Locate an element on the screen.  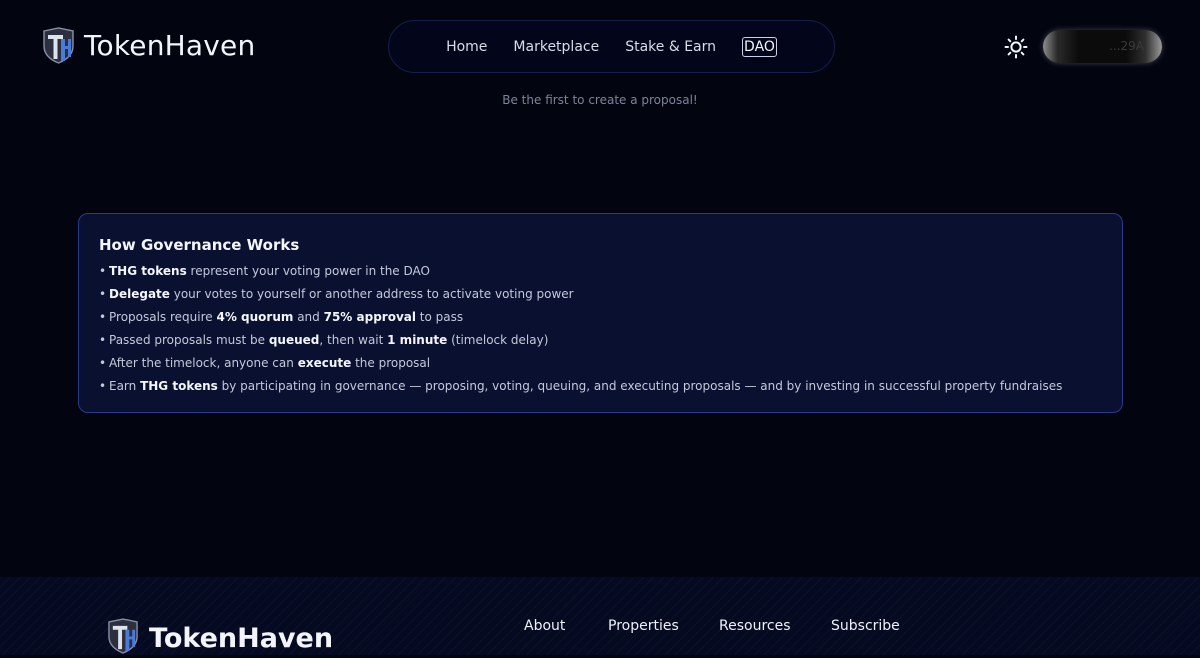
footer-brand: TokenHaven is located at coordinates (220, 638).